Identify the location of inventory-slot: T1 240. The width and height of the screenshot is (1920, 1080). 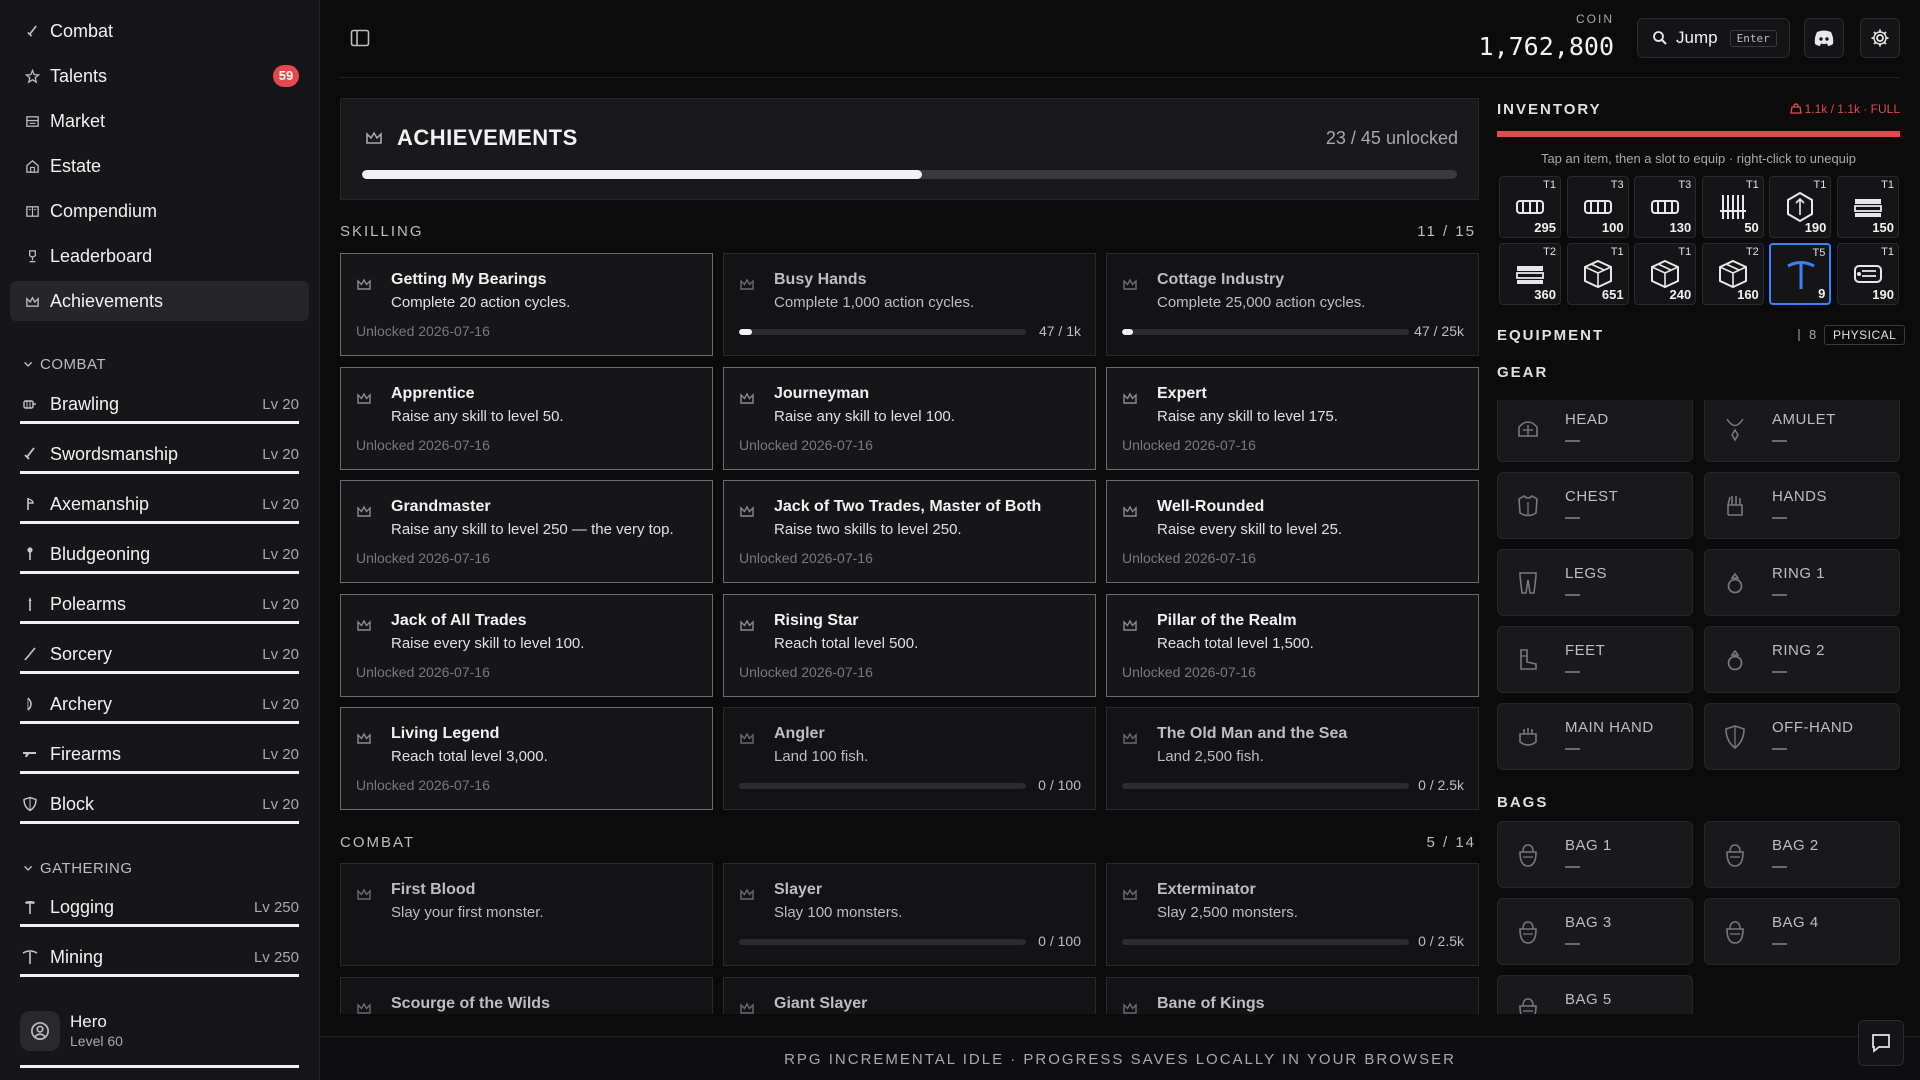
(1665, 274).